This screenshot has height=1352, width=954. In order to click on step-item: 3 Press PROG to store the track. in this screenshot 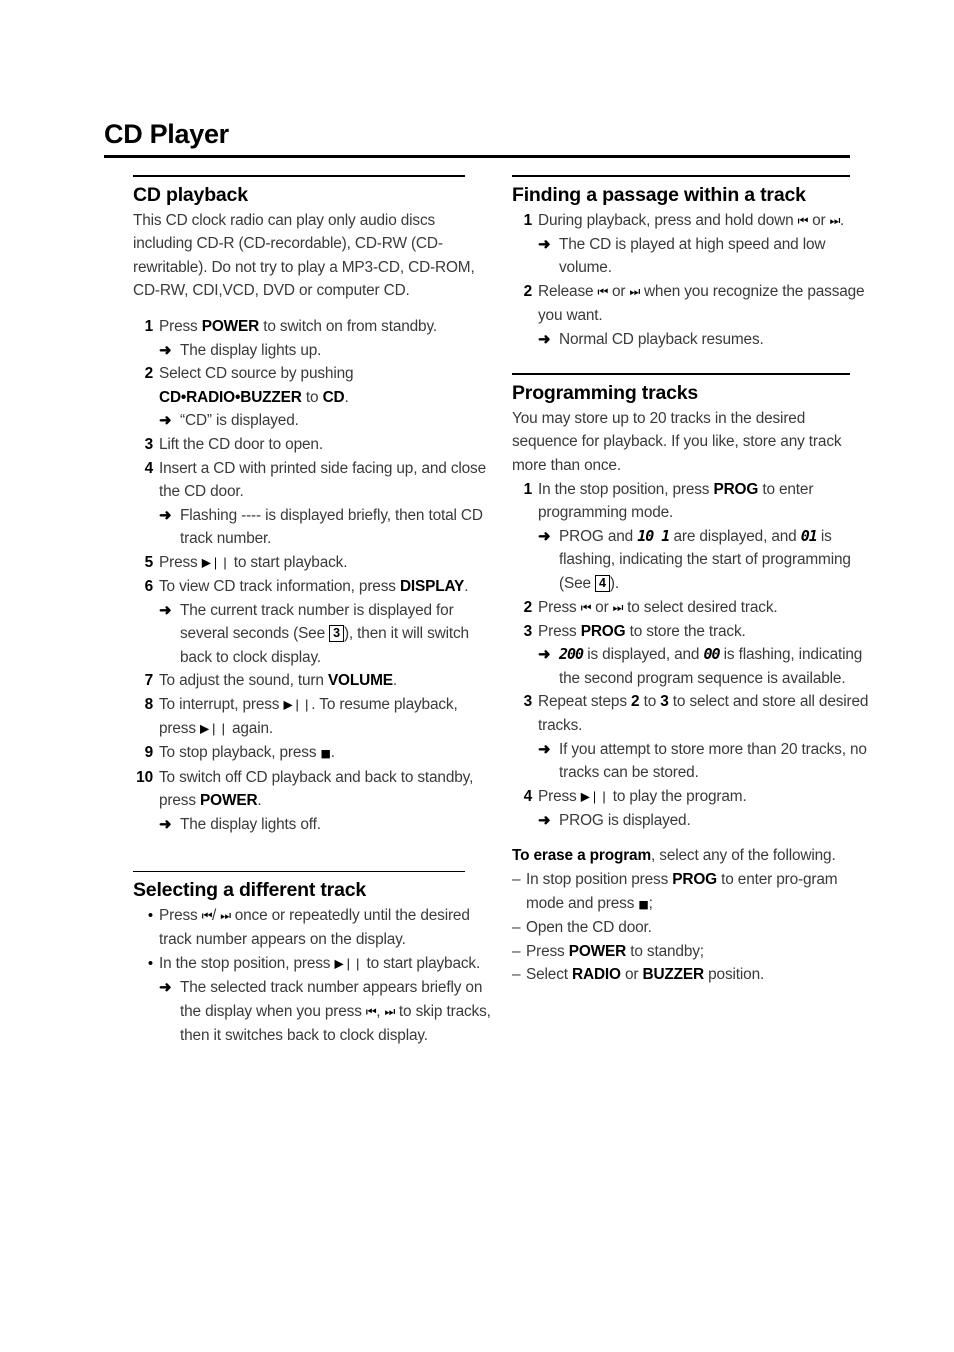, I will do `click(693, 632)`.